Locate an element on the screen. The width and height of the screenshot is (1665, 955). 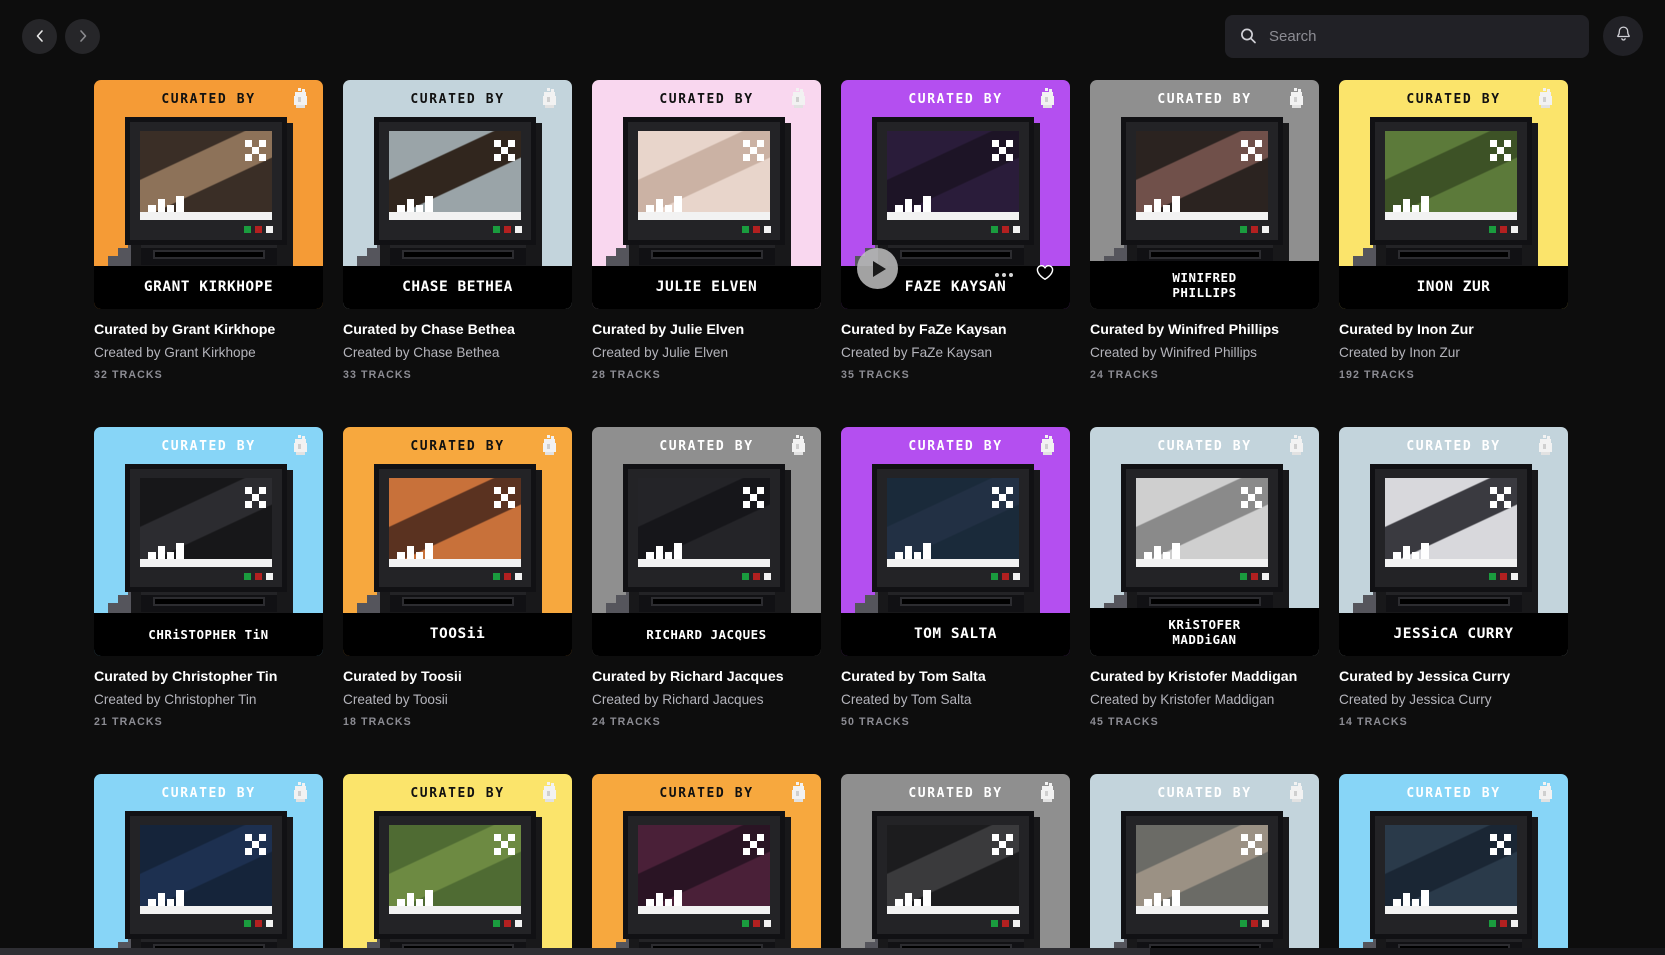
chevron-left-icon is located at coordinates (40, 36).